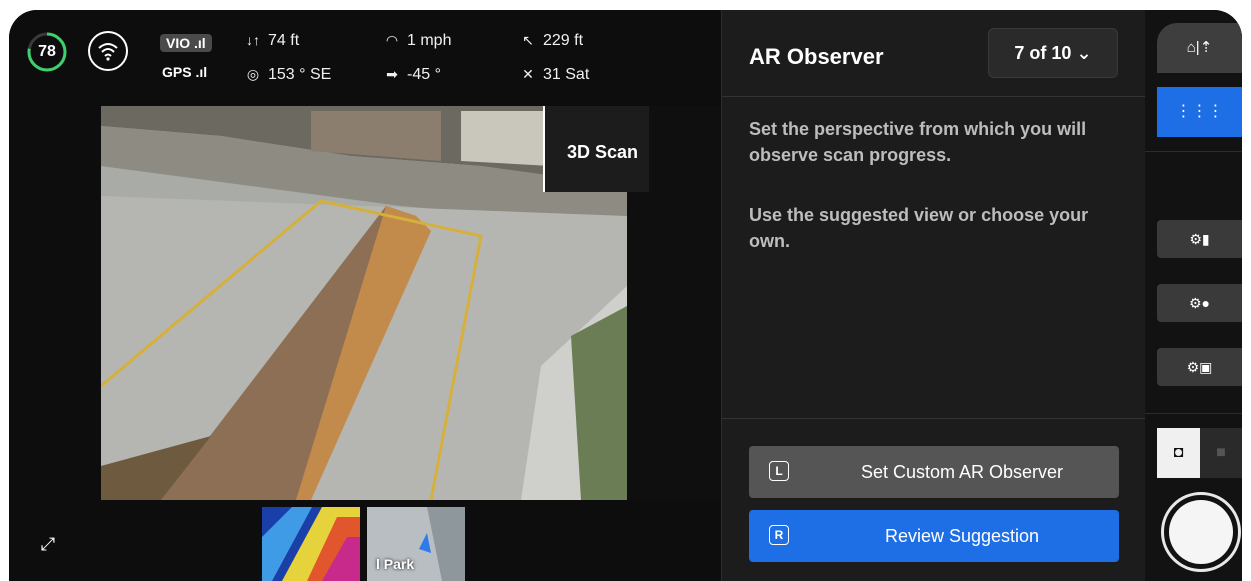 Image resolution: width=1251 pixels, height=581 pixels. I want to click on expand-icon: ⤢, so click(48, 544).